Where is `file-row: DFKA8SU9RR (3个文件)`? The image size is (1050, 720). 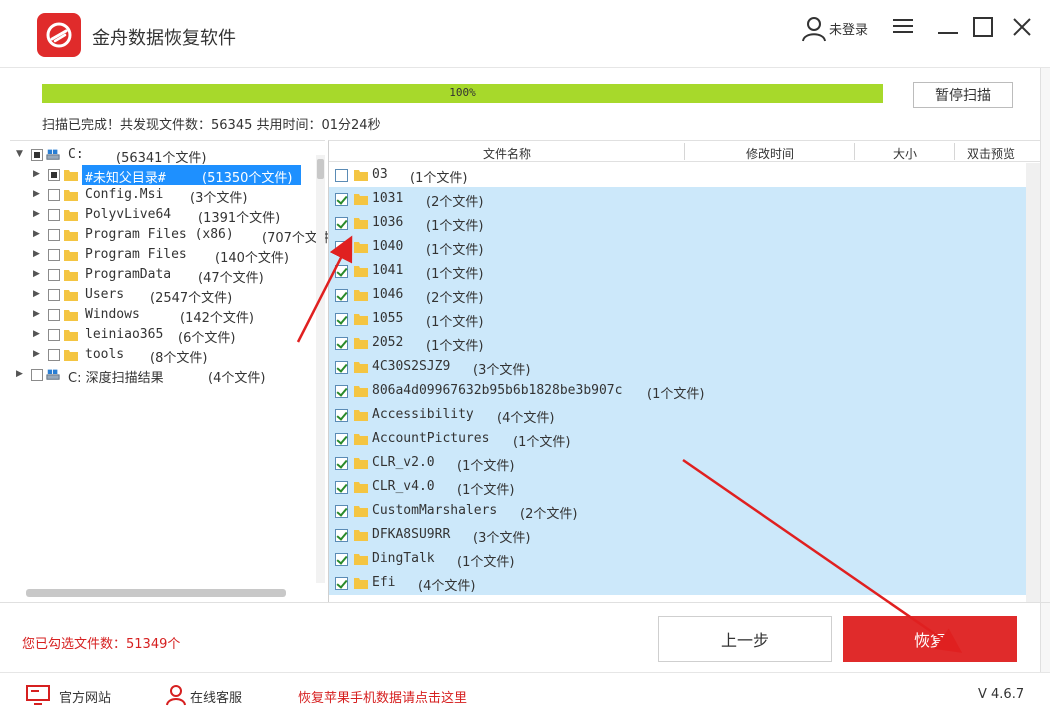
file-row: DFKA8SU9RR (3个文件) is located at coordinates (678, 535).